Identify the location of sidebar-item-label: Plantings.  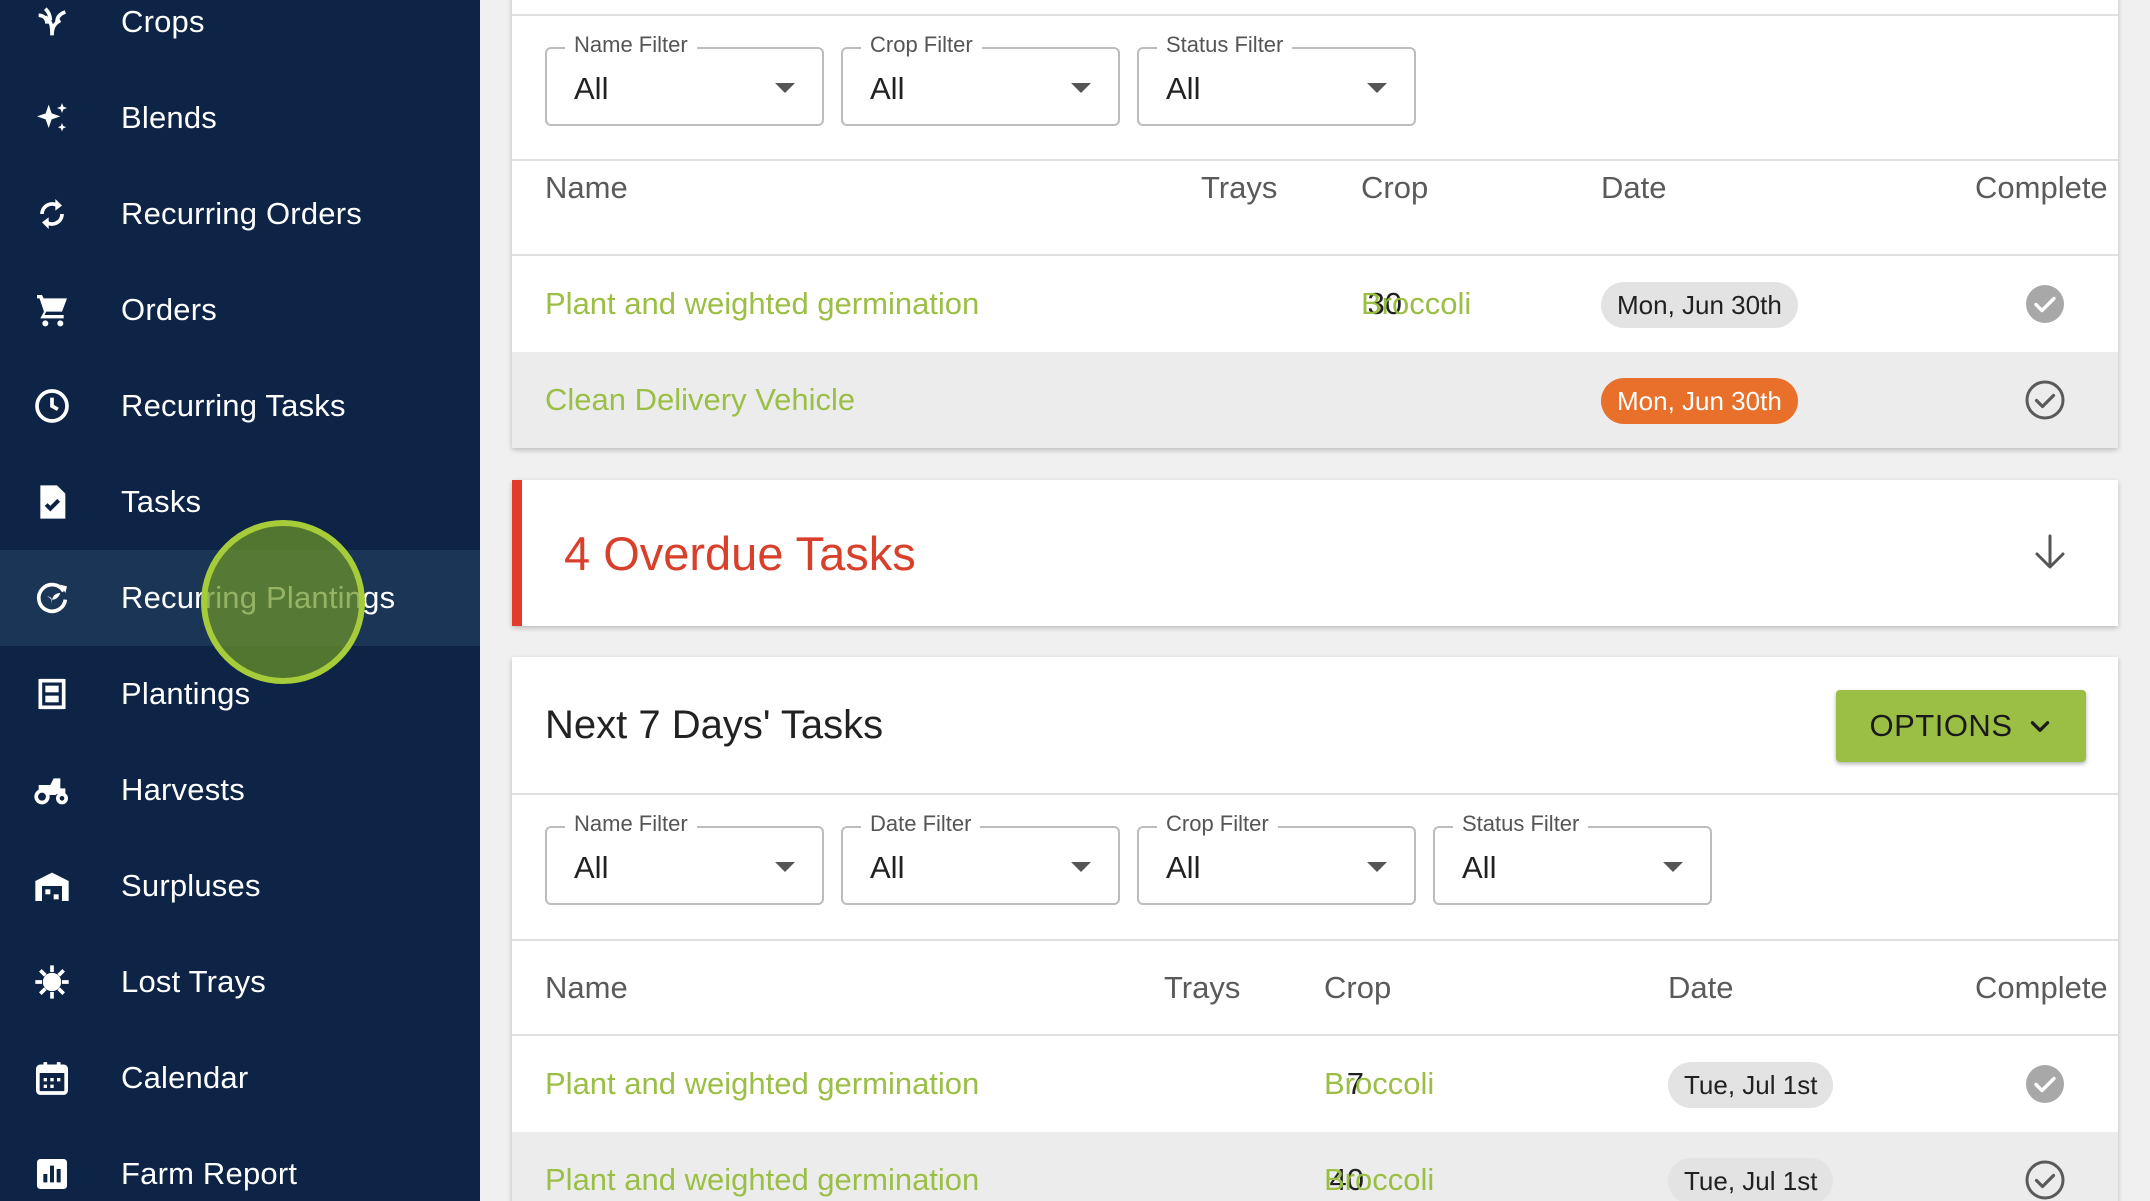
(186, 693).